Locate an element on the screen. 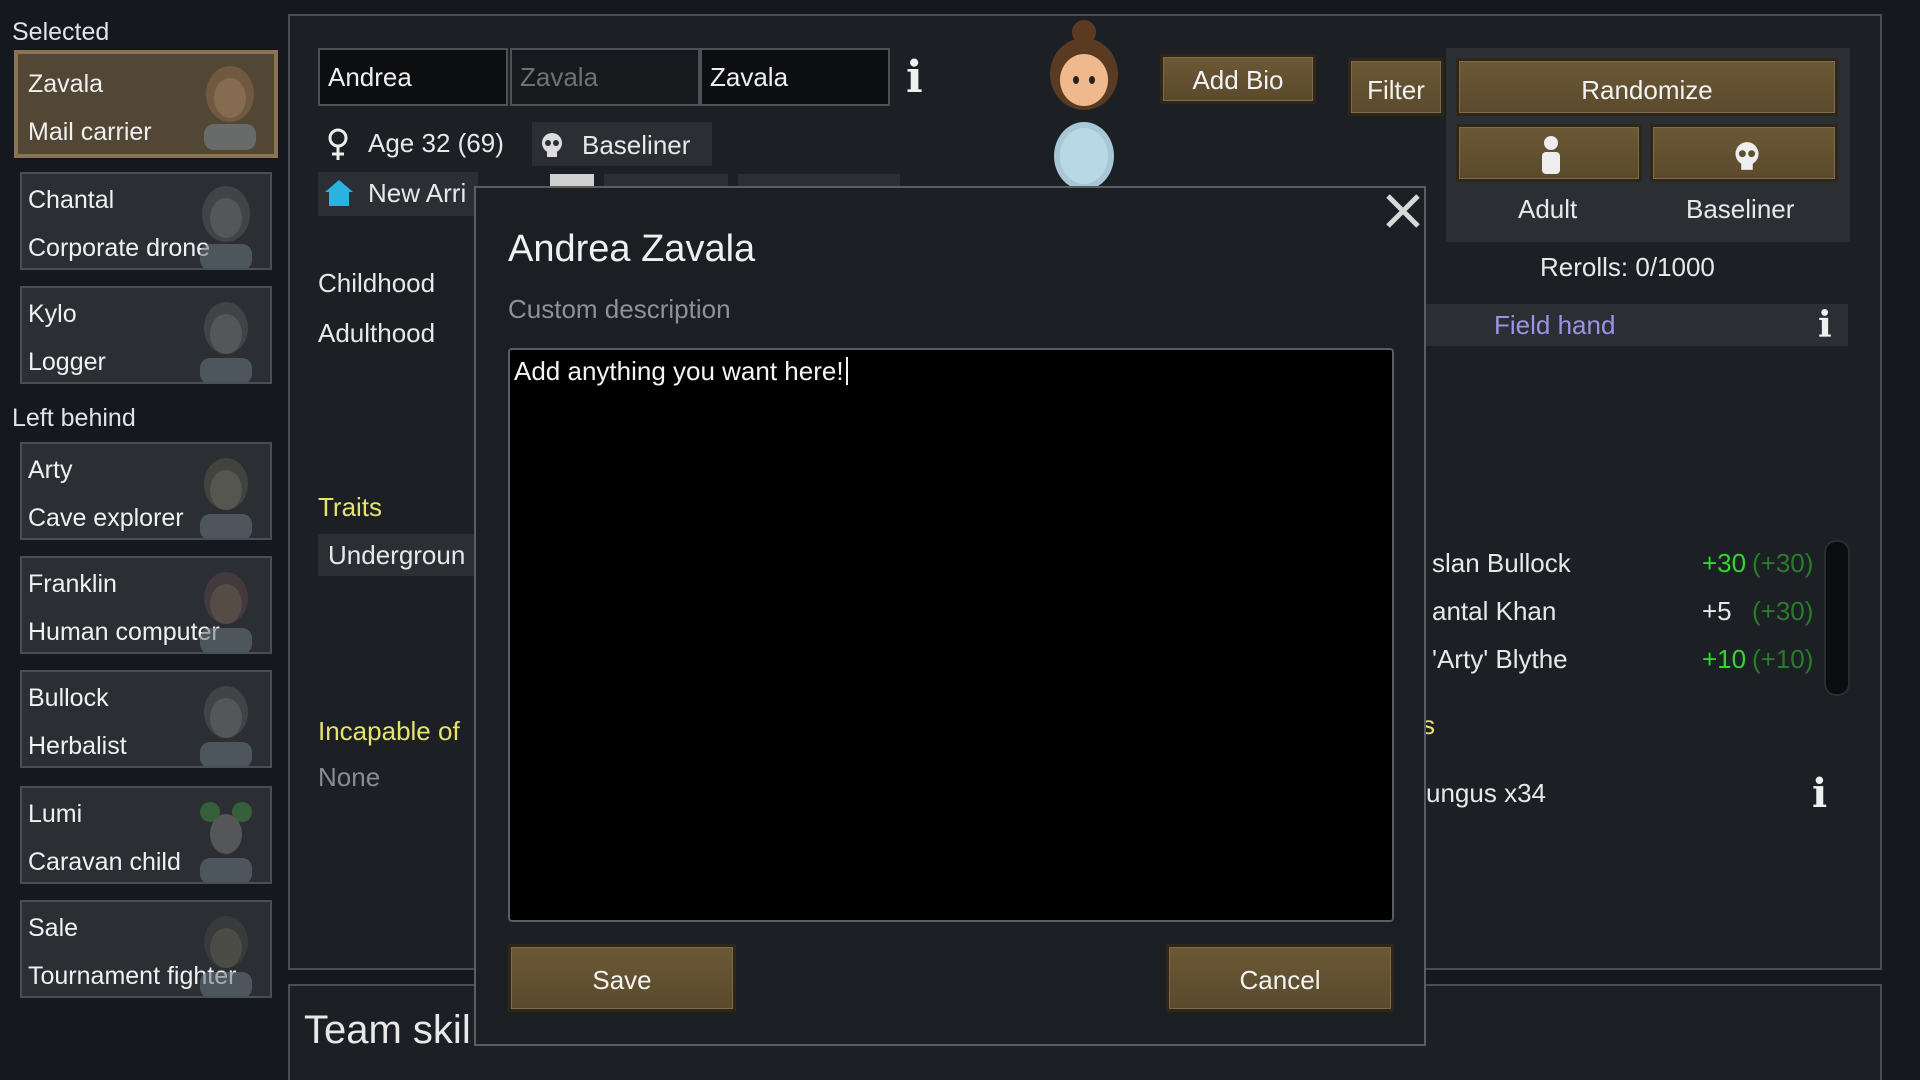 Image resolution: width=1920 pixels, height=1080 pixels. description-text: Add anything you want here! is located at coordinates (679, 371).